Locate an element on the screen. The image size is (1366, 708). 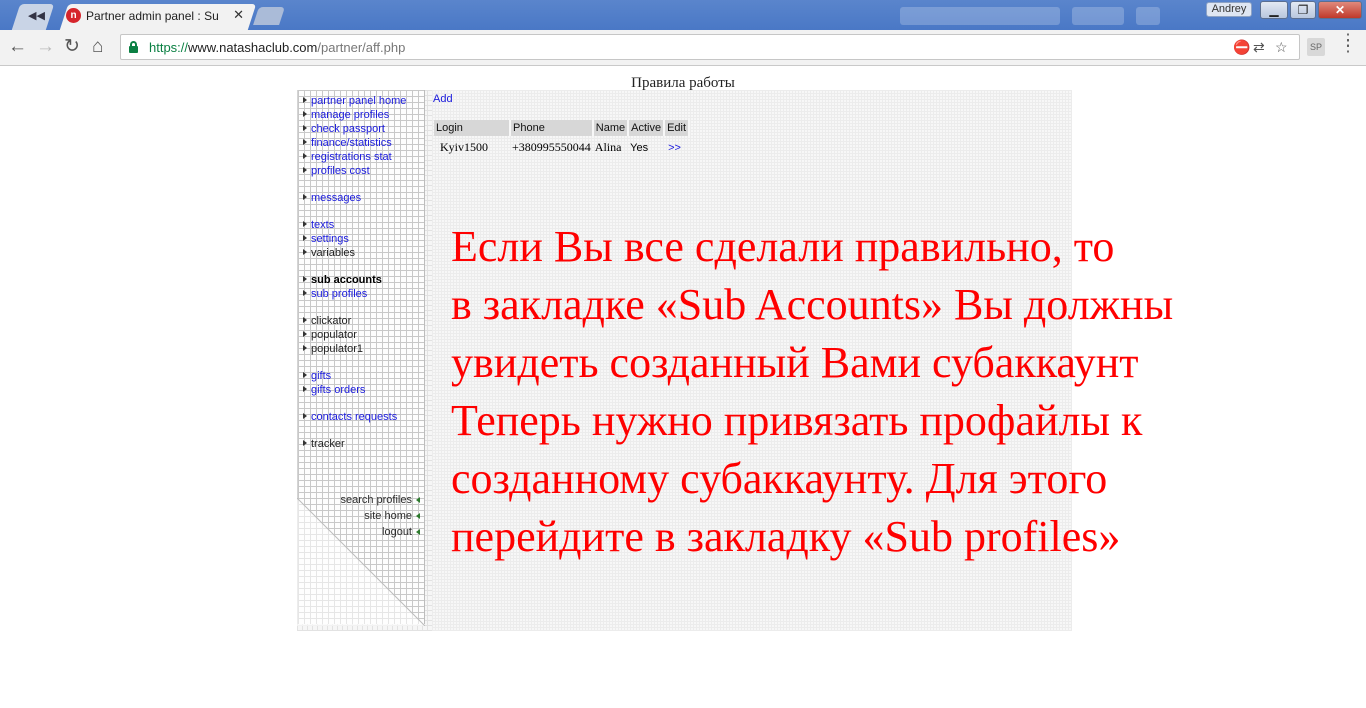
sidebar-bottom-links: search profiles site home logout is located at coordinates (380, 516).